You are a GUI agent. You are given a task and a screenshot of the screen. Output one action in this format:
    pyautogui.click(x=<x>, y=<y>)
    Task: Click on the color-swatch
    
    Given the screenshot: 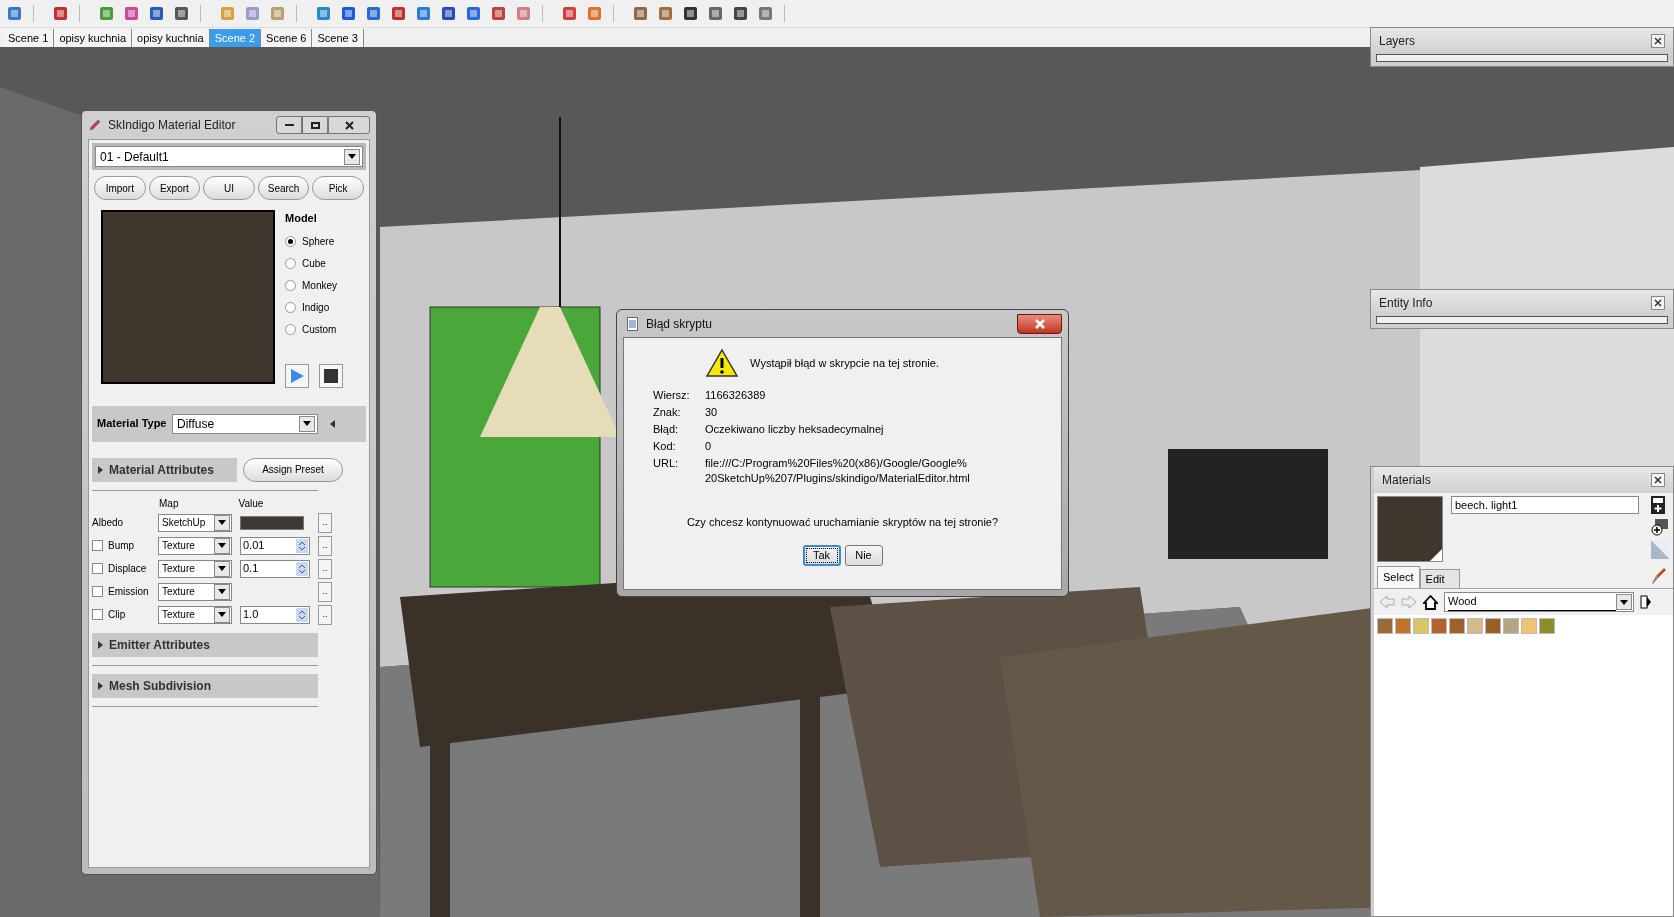 What is the action you would take?
    pyautogui.click(x=272, y=522)
    